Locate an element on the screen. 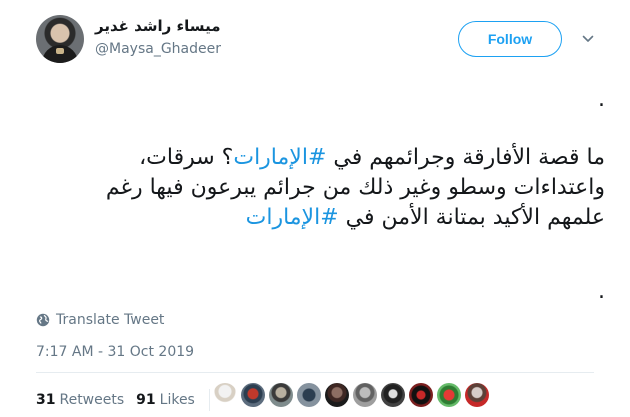 The image size is (630, 417). follow-button: Follow is located at coordinates (510, 39).